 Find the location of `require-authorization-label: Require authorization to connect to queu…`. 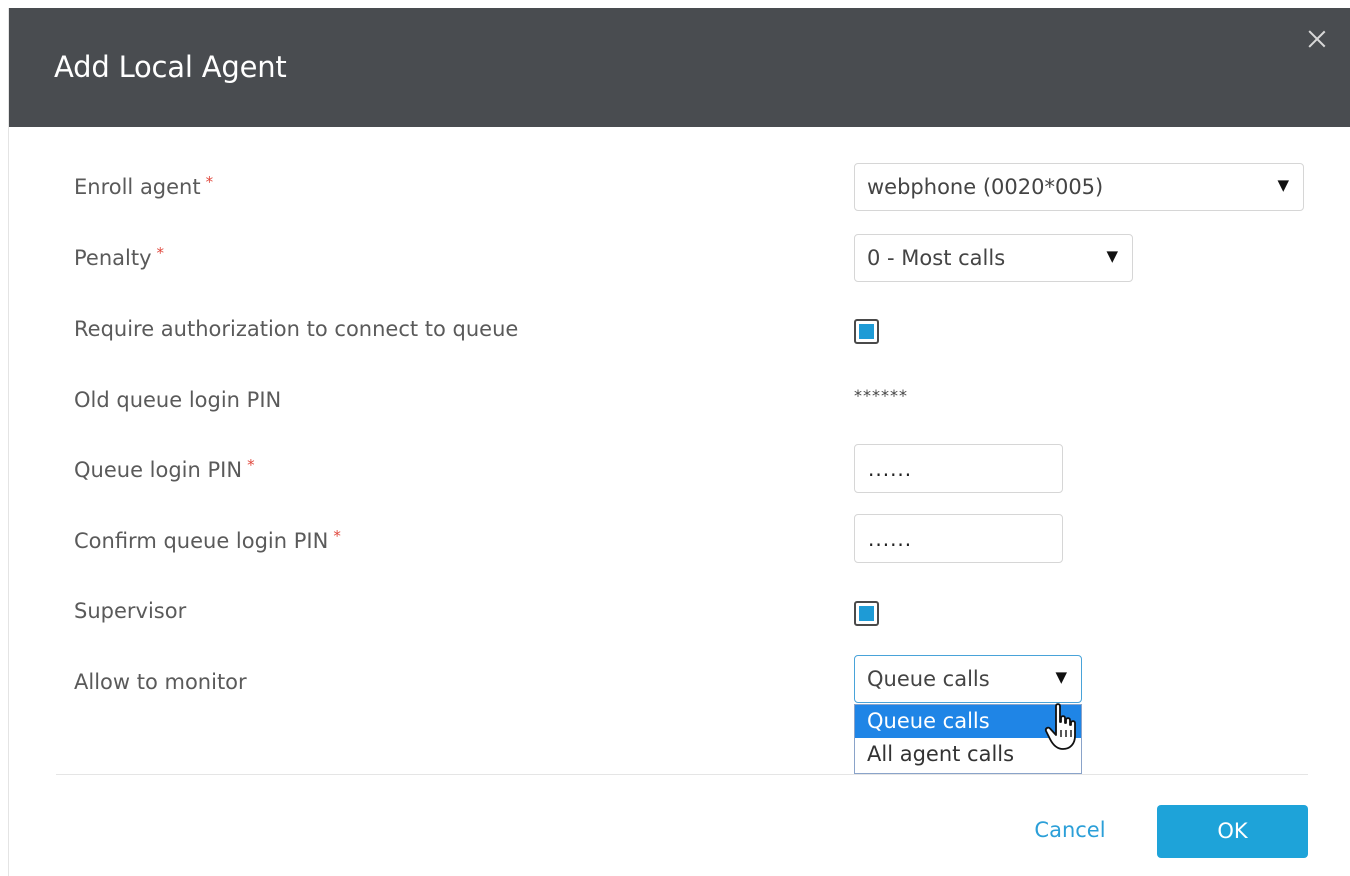

require-authorization-label: Require authorization to connect to queu… is located at coordinates (296, 329).